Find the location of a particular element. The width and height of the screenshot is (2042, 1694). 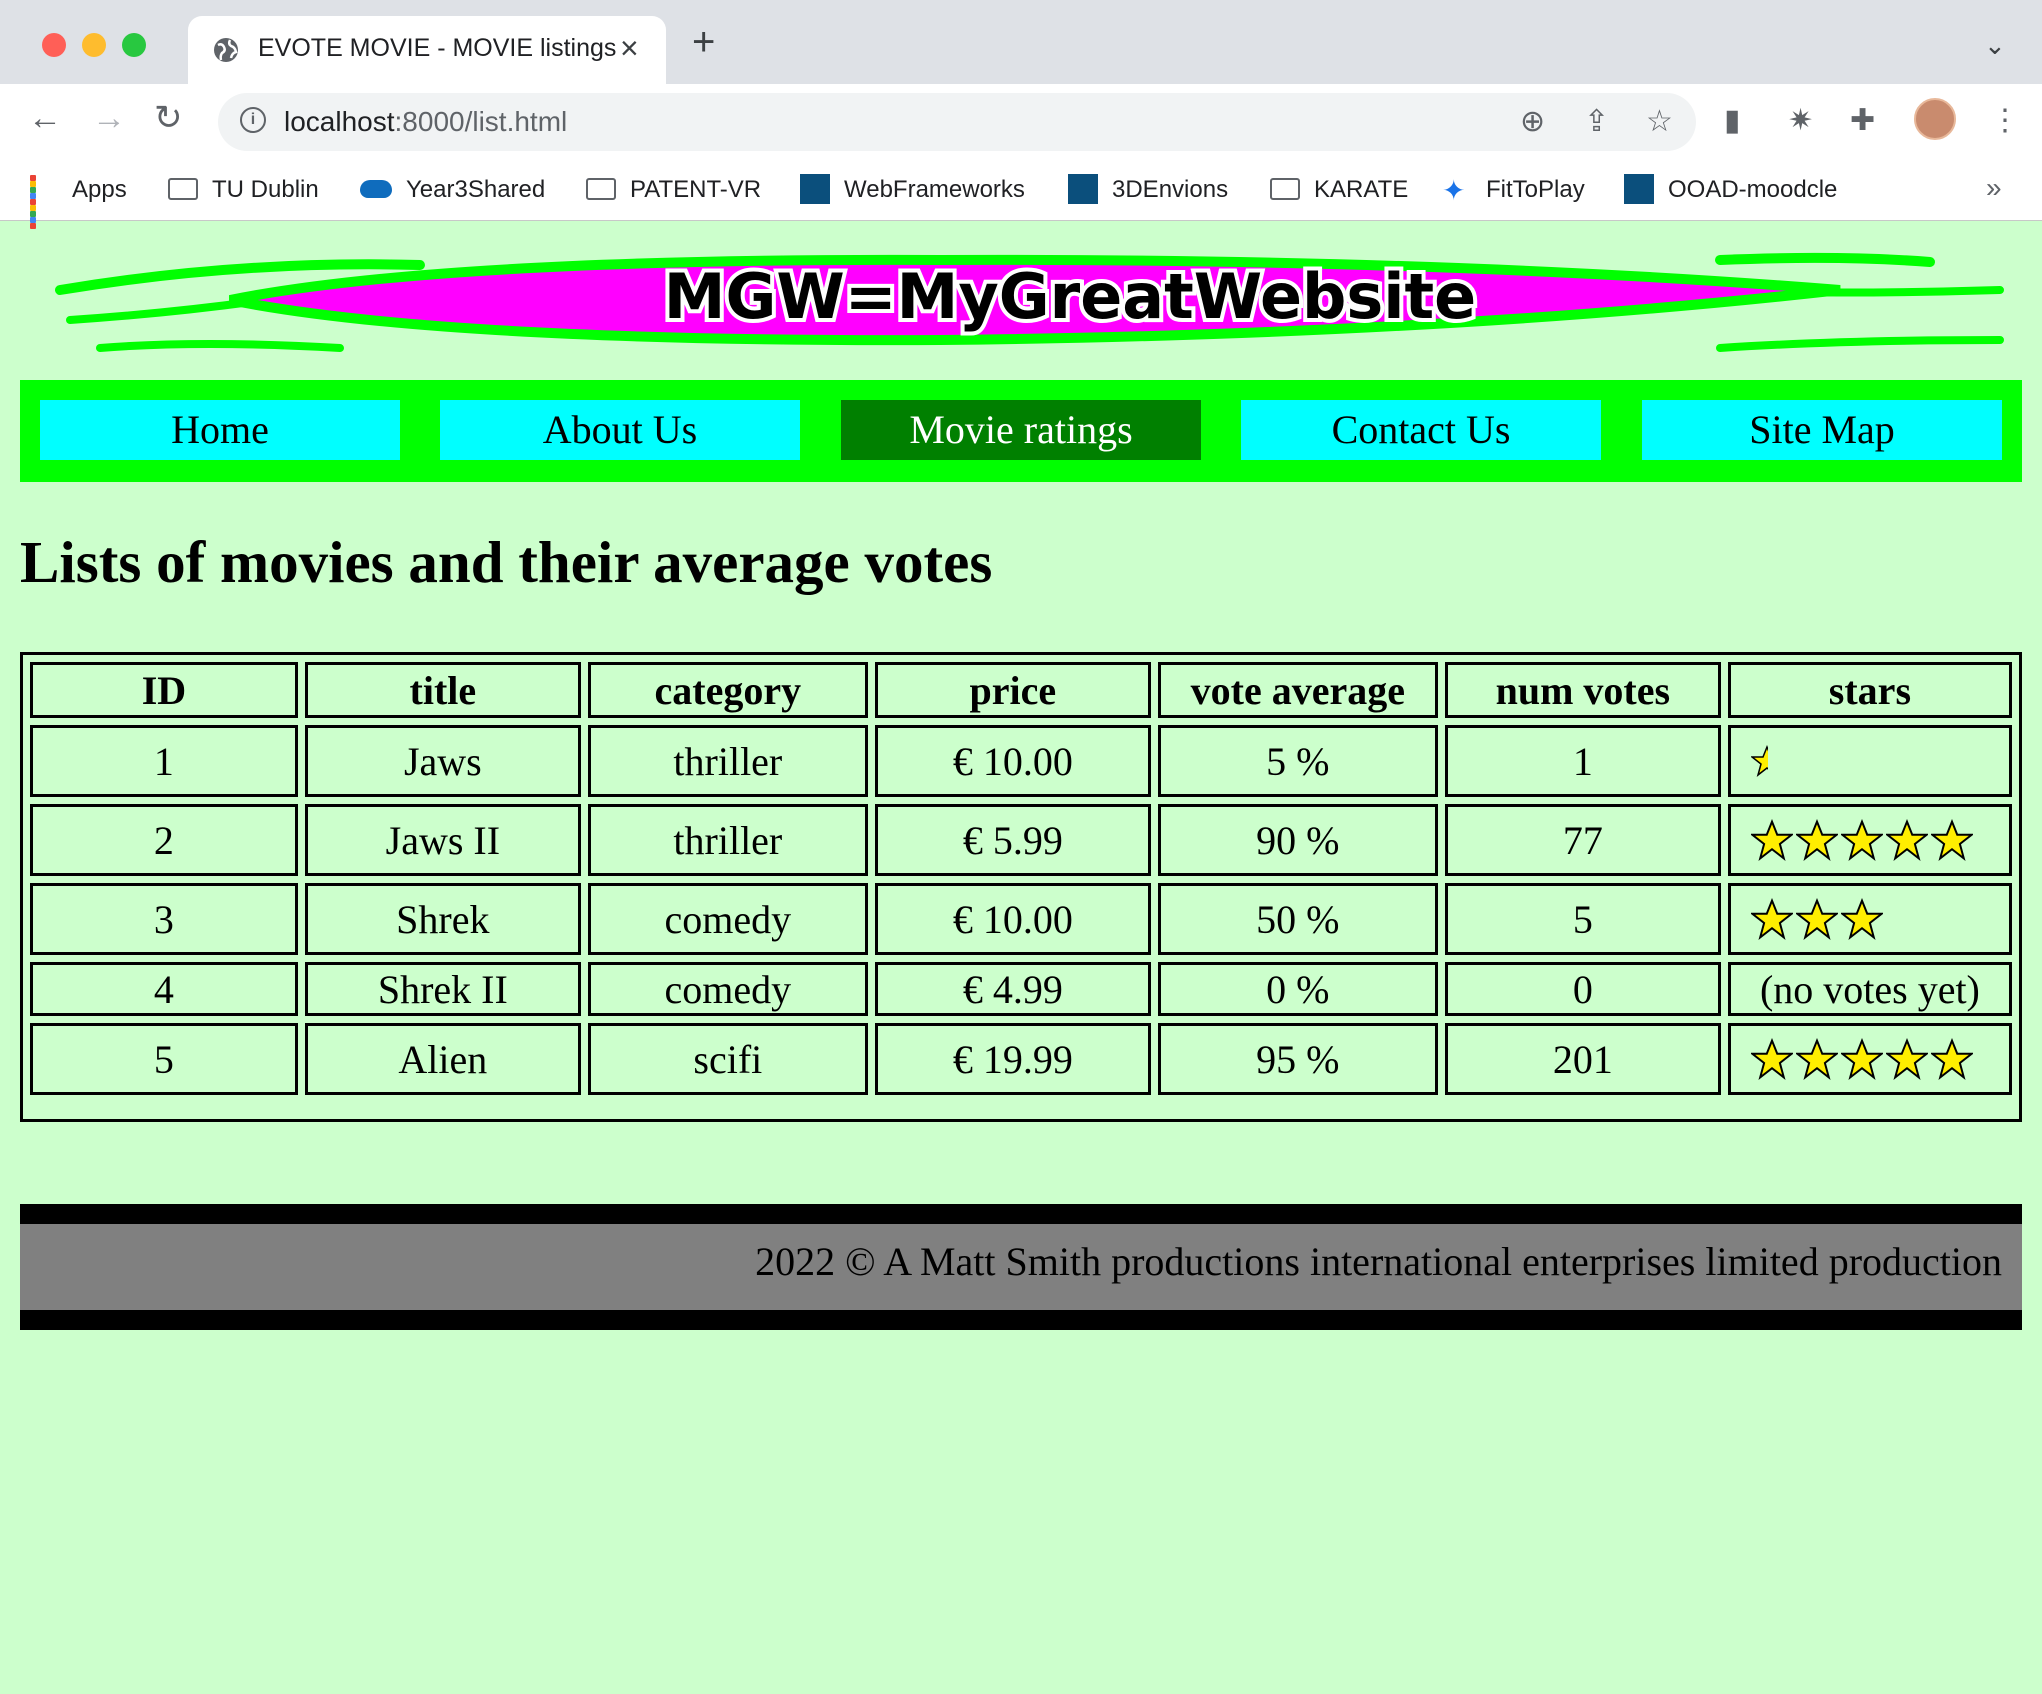

address-url: localhost:8000/list.html is located at coordinates (425, 122).